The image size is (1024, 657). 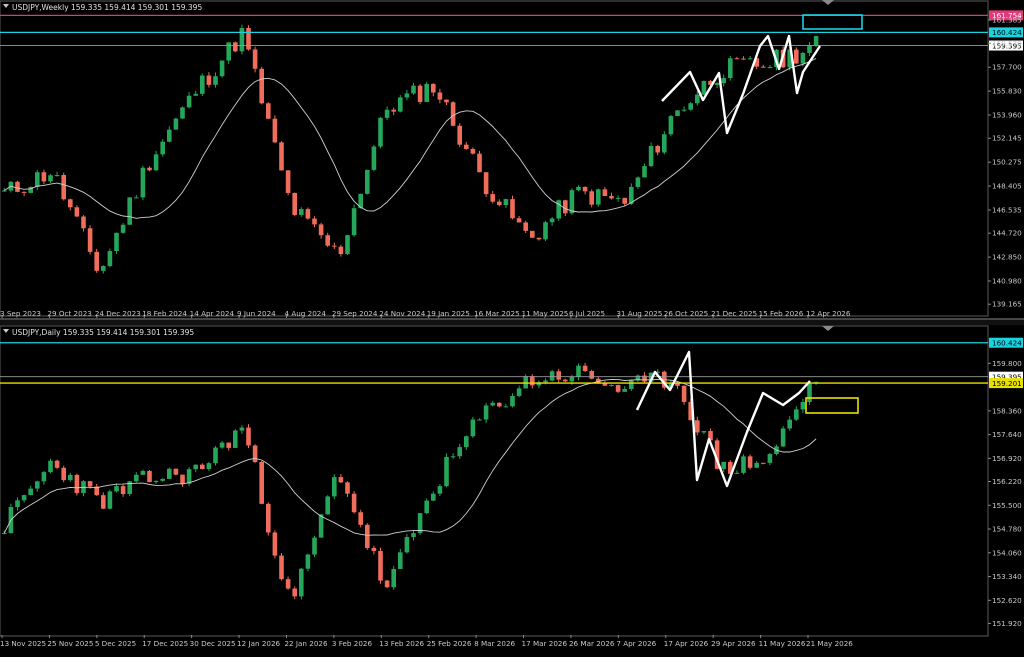 What do you see at coordinates (355, 313) in the screenshot?
I see `x-tick-label: 29 Sep 2024` at bounding box center [355, 313].